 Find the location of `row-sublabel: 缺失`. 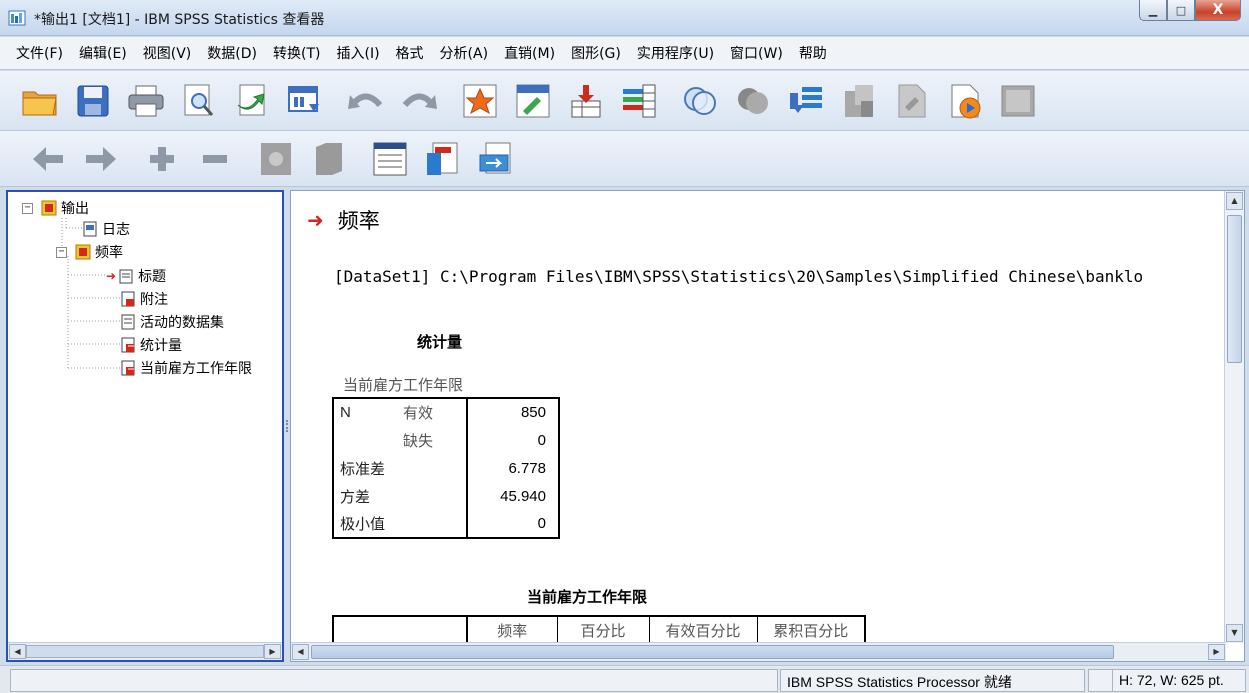

row-sublabel: 缺失 is located at coordinates (418, 441).